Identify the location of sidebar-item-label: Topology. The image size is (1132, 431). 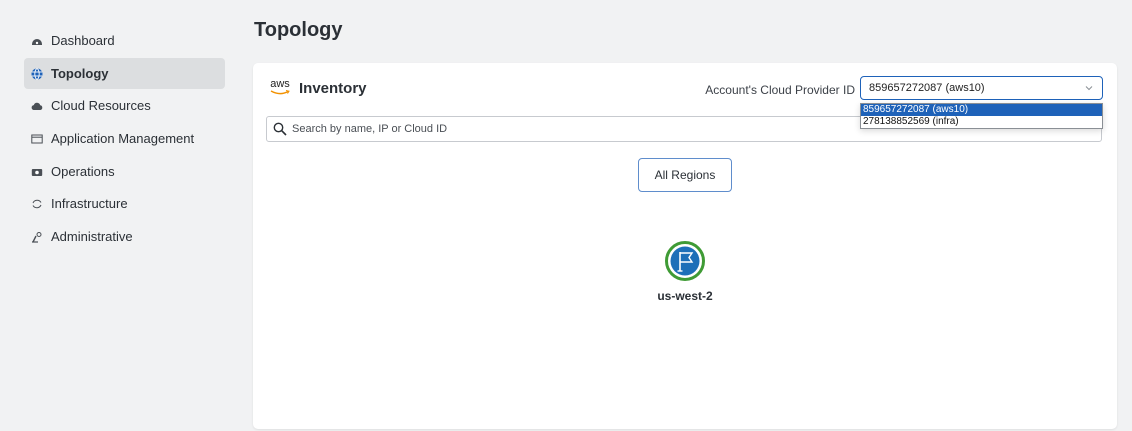
(80, 73).